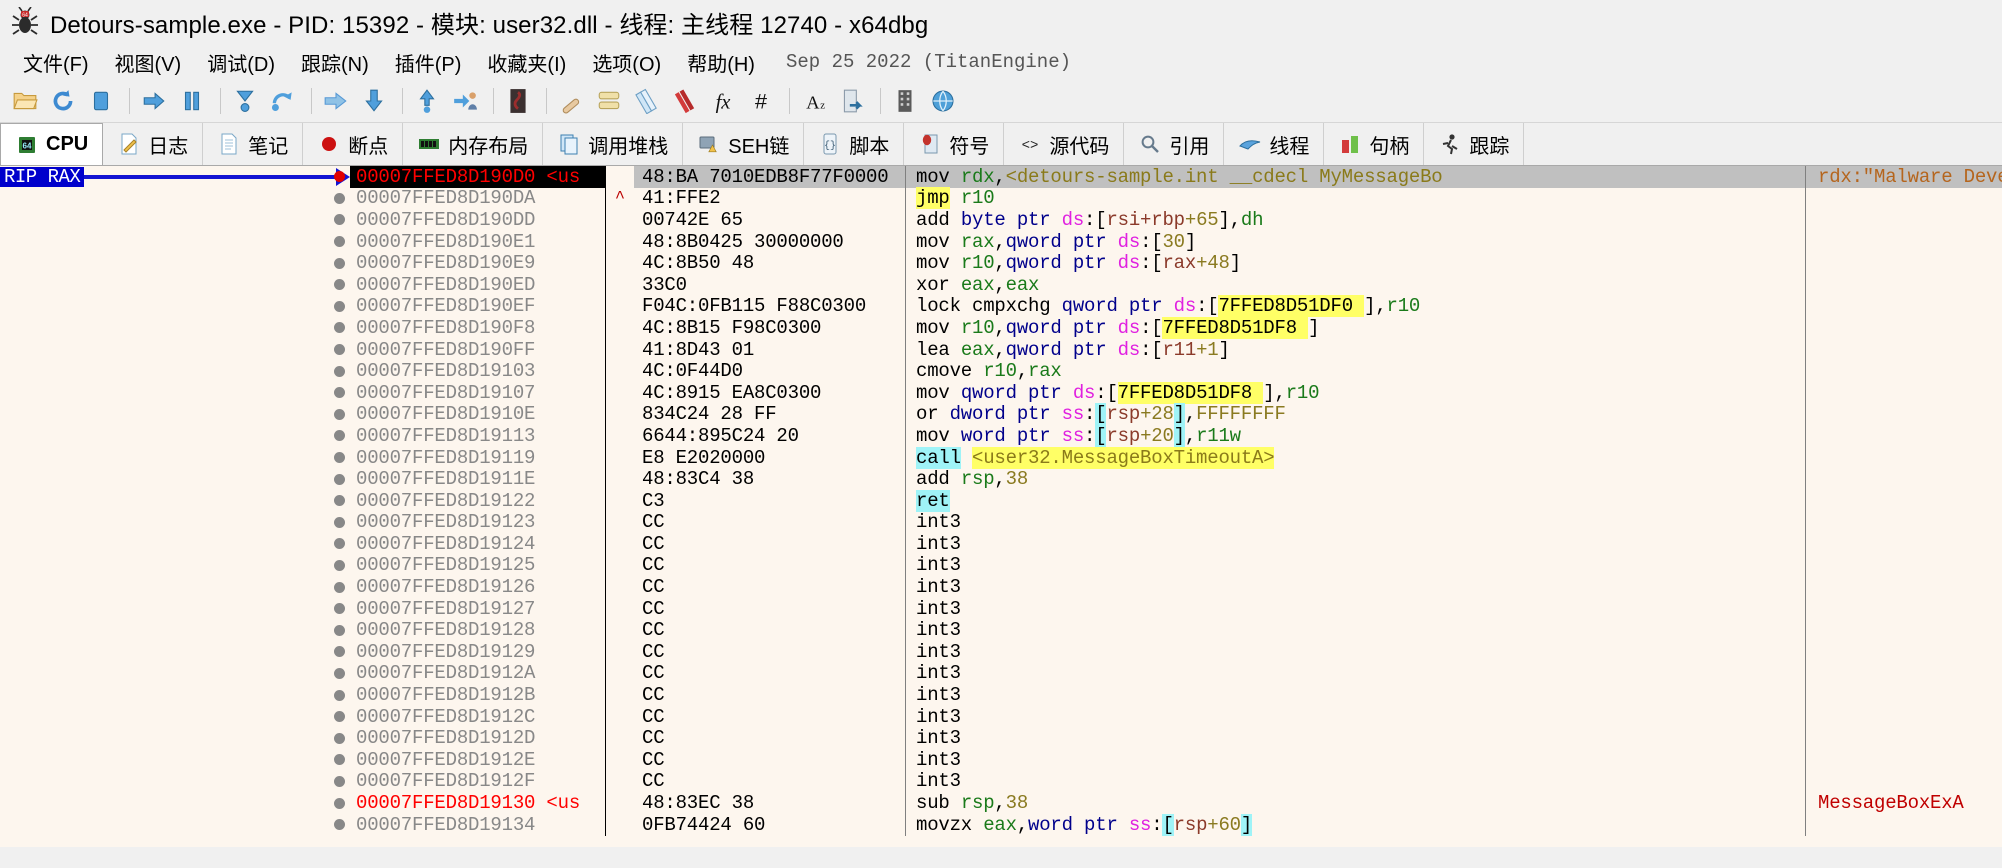 Image resolution: width=2002 pixels, height=868 pixels. What do you see at coordinates (1174, 144) in the screenshot?
I see `tab-references: 引用` at bounding box center [1174, 144].